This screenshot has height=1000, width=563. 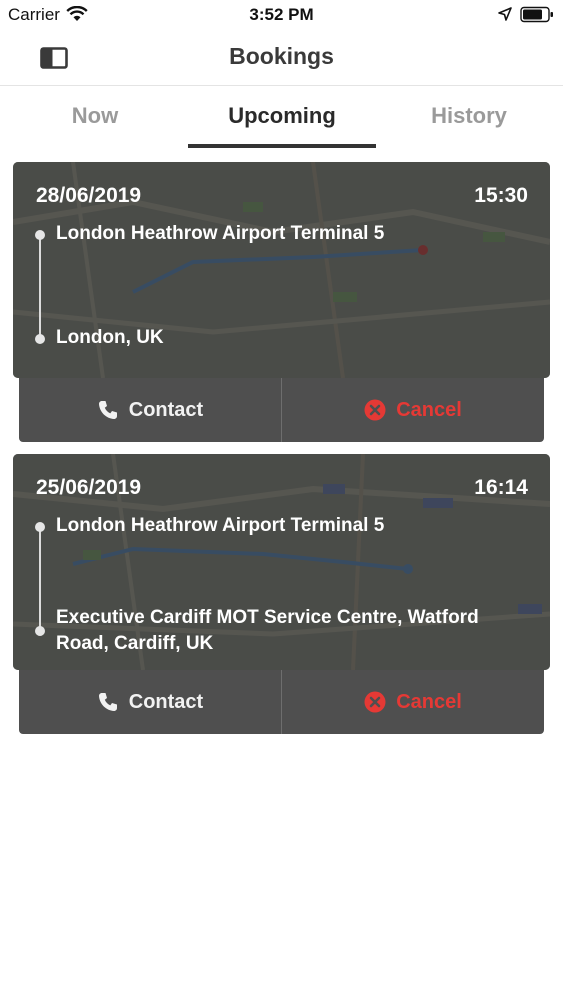 I want to click on tab-history: History, so click(x=469, y=116).